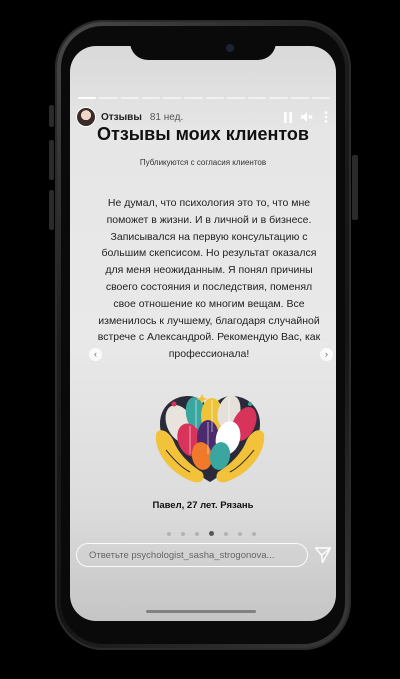 The image size is (400, 679). I want to click on chevron-left-icon: ‹, so click(95, 354).